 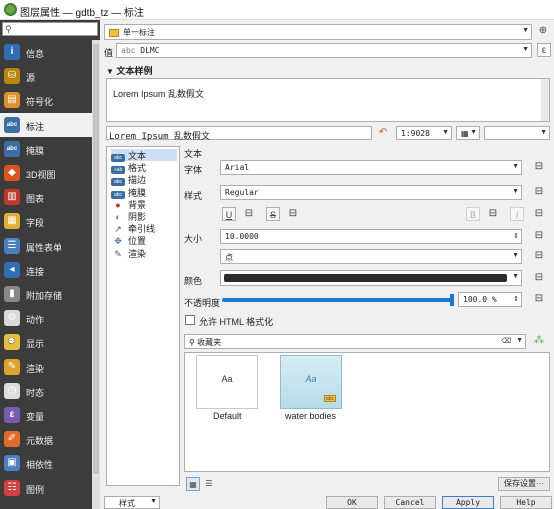 What do you see at coordinates (193, 484) in the screenshot?
I see `icon-view-icon: ▦` at bounding box center [193, 484].